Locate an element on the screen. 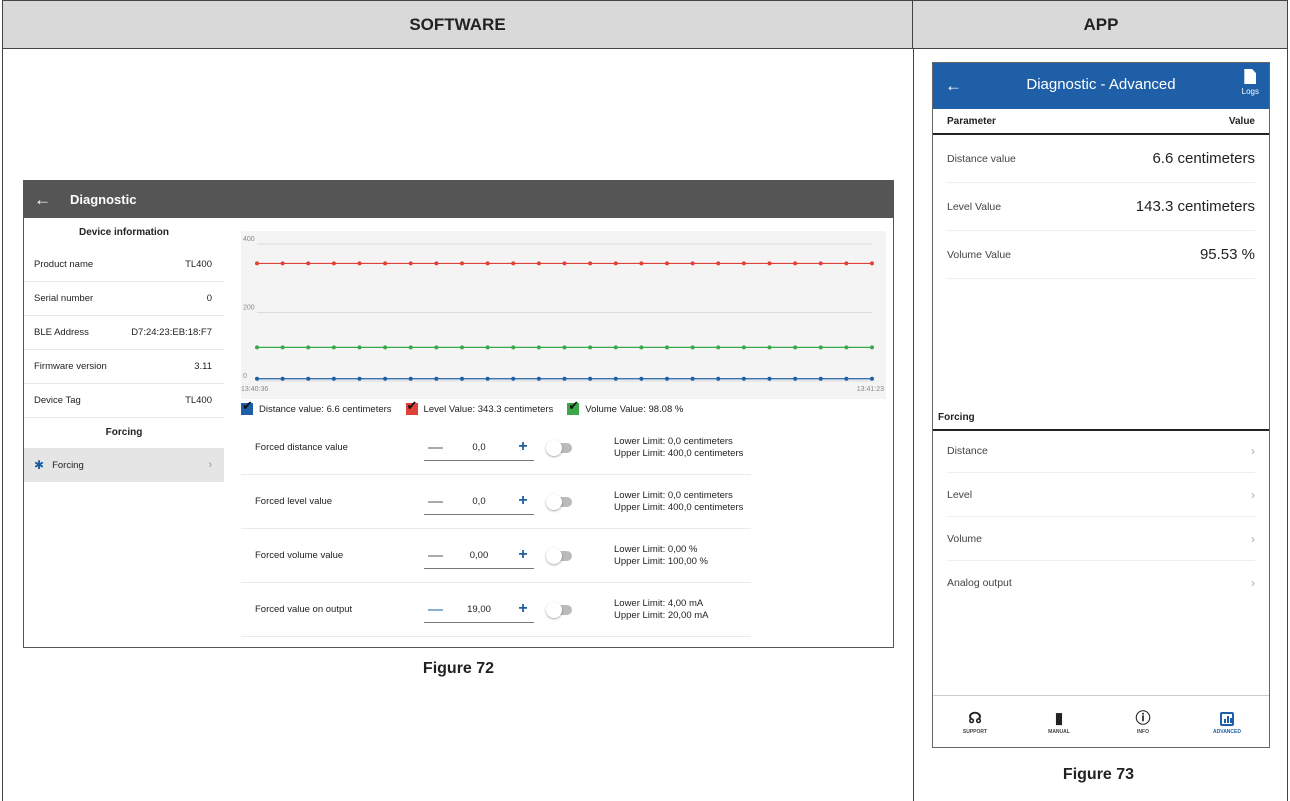  forcing-header: Forcing is located at coordinates (1101, 419).